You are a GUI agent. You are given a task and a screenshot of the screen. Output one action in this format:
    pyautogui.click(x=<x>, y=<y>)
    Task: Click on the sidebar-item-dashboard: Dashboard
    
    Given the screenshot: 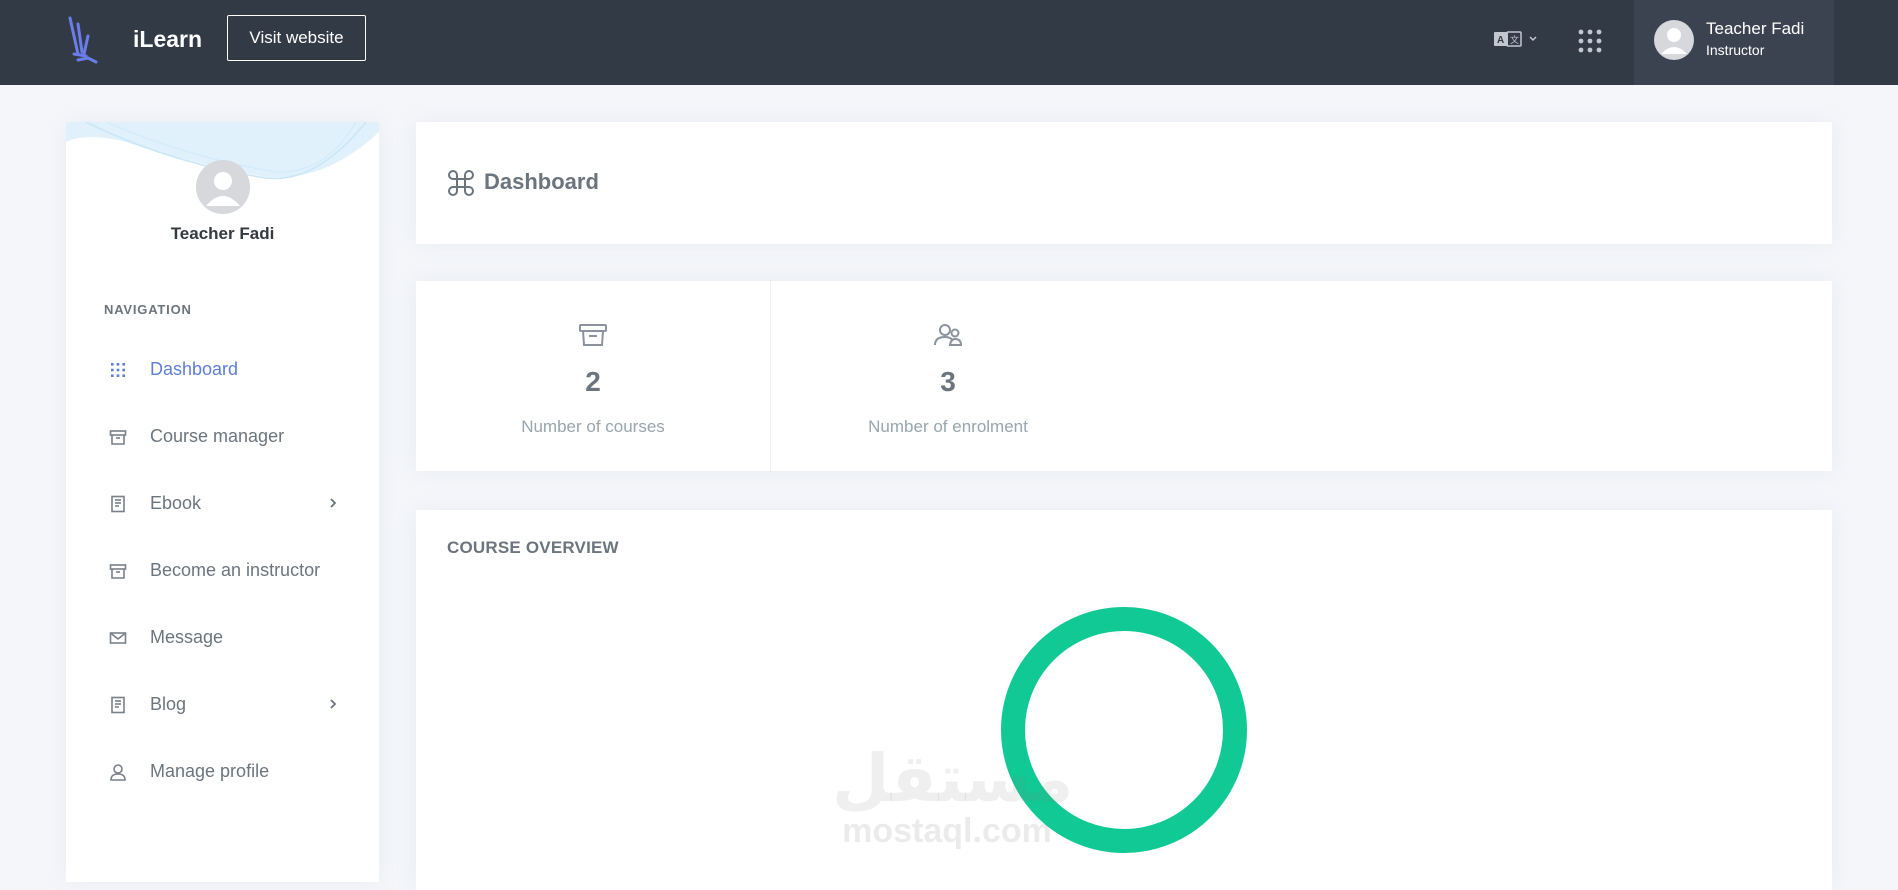 What is the action you would take?
    pyautogui.click(x=224, y=369)
    